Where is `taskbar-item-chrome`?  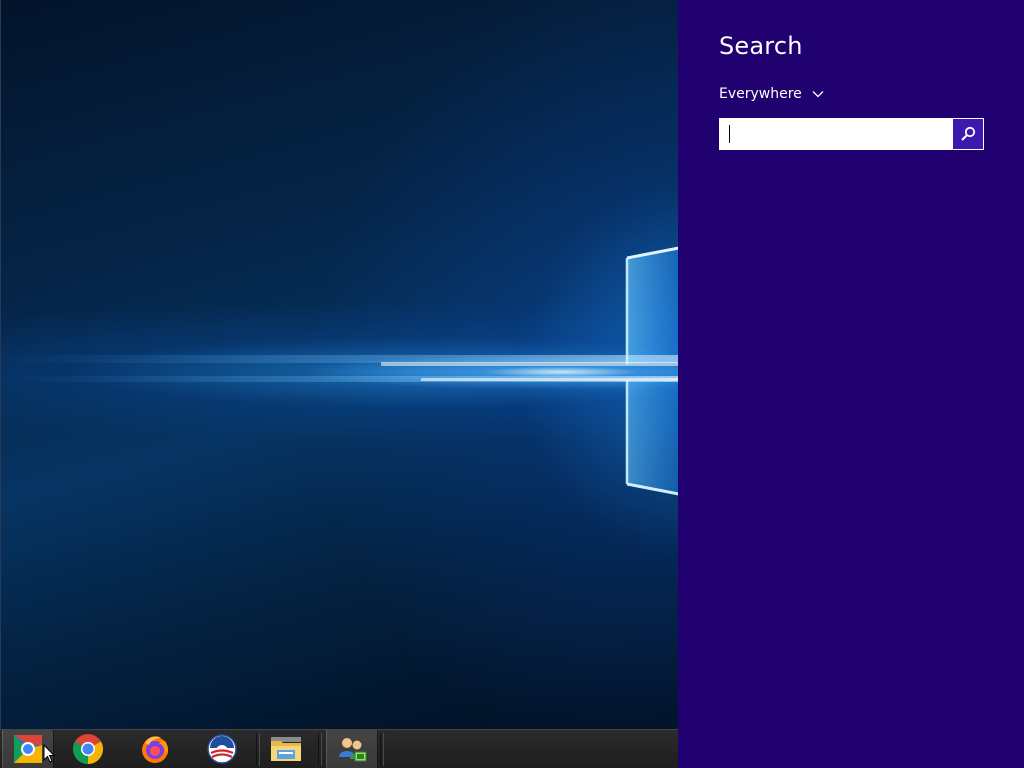 taskbar-item-chrome is located at coordinates (88, 749).